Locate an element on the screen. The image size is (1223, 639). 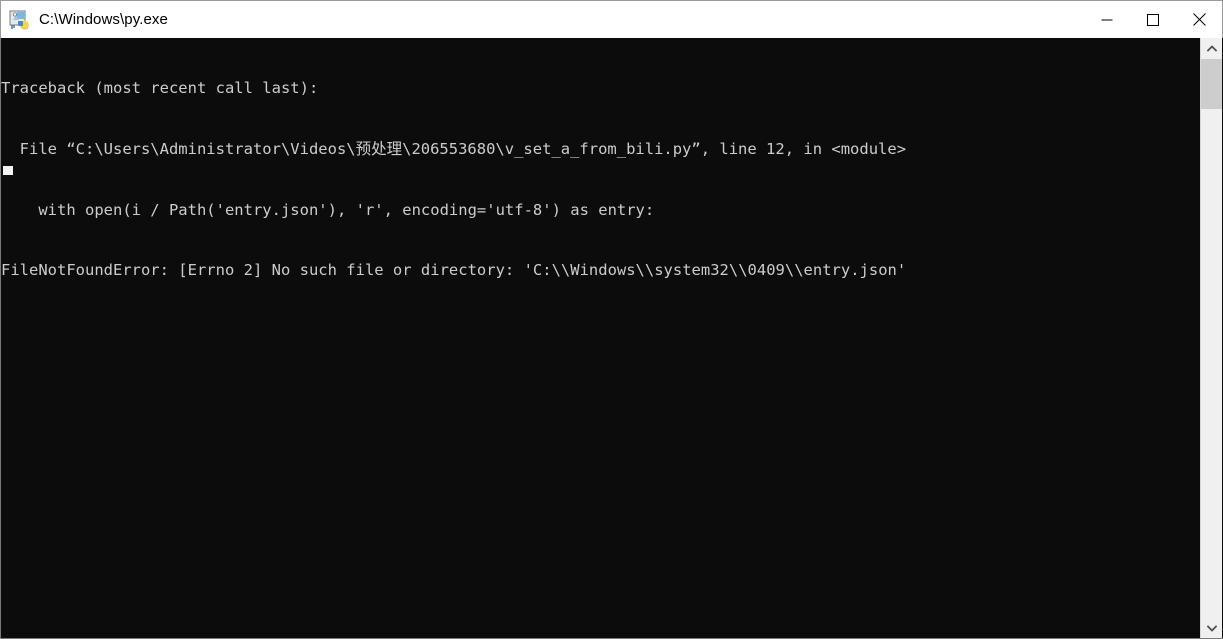
minimize-button is located at coordinates (1107, 19).